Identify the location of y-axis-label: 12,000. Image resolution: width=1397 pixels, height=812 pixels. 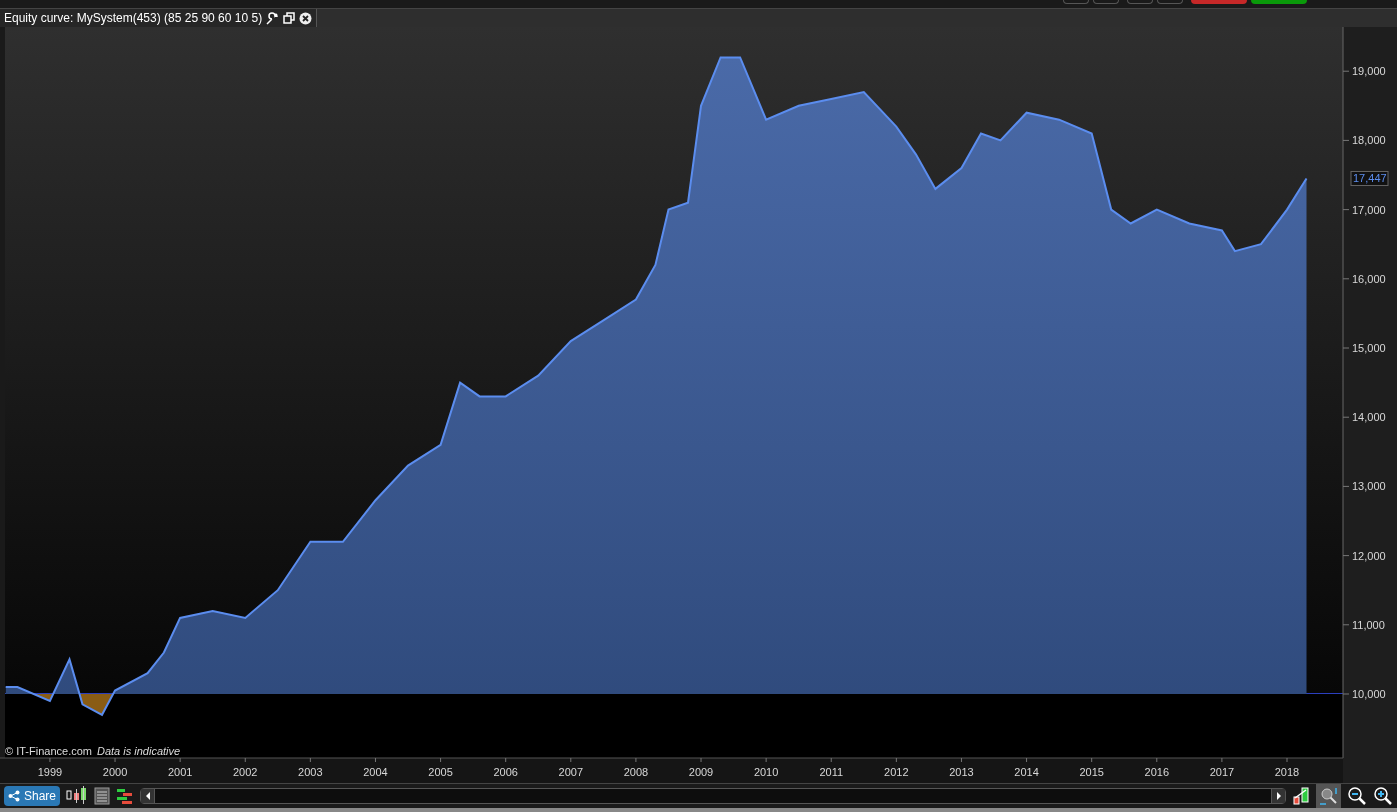
(1369, 555).